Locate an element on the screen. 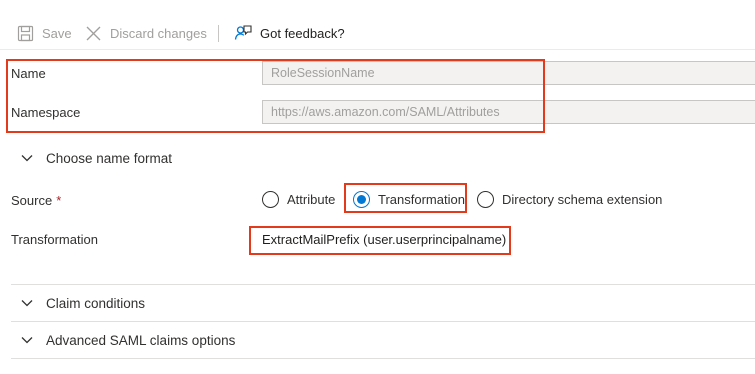 The height and width of the screenshot is (374, 755). radio-circle-selected is located at coordinates (361, 199).